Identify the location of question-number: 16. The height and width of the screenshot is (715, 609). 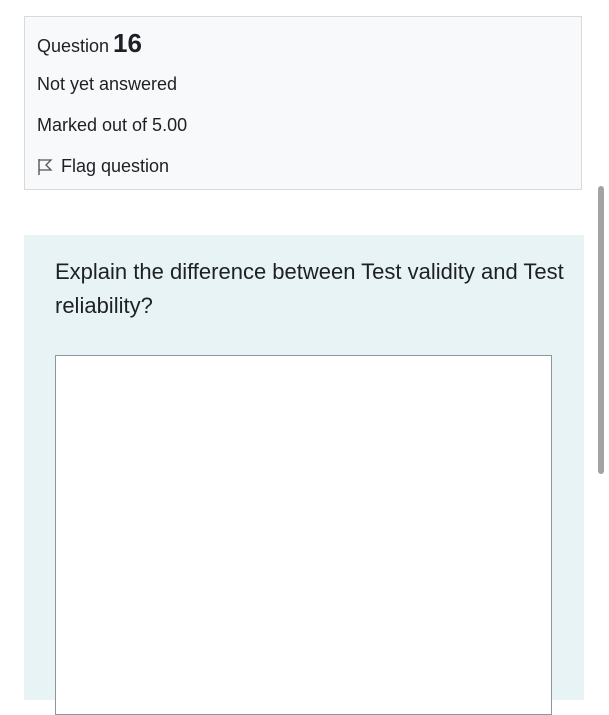
(127, 43).